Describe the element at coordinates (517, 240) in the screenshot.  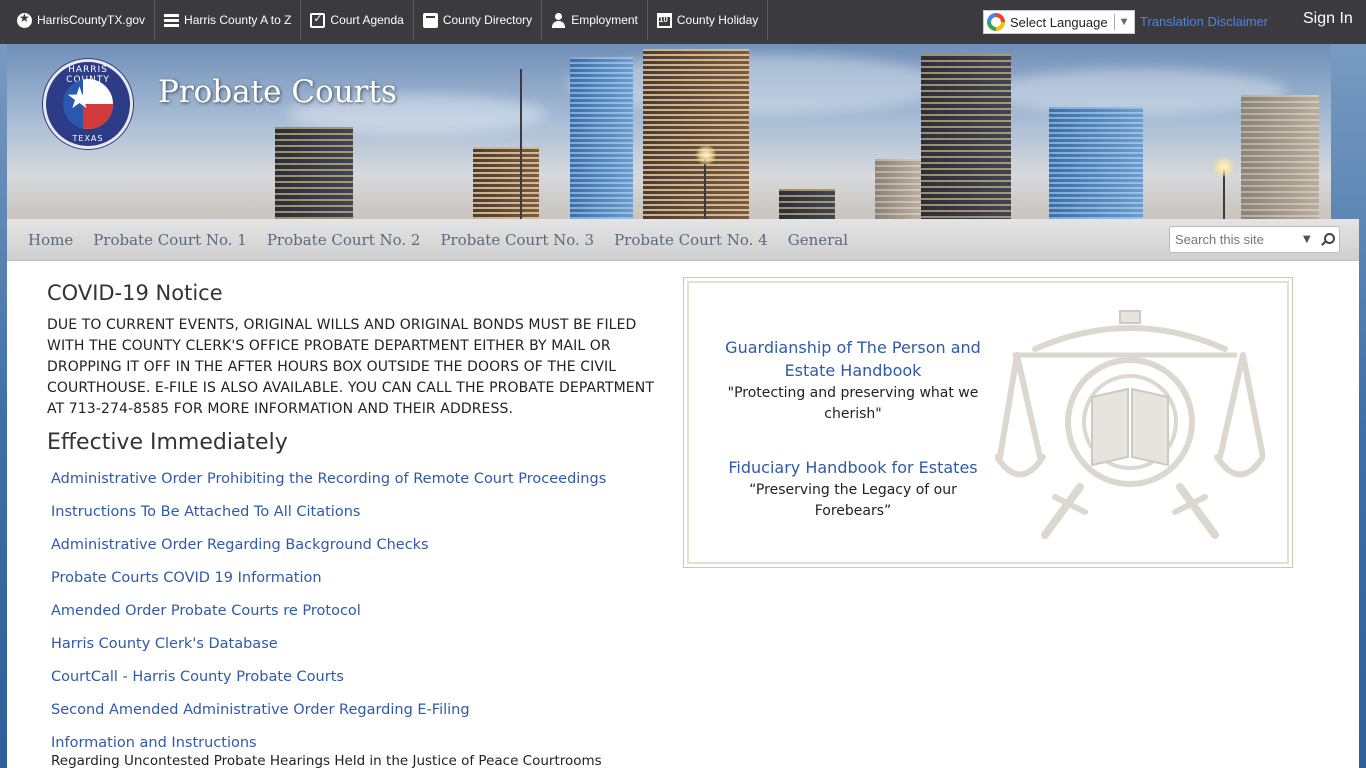
I see `nav-probate-court-3: Probate Court No. 3` at that location.